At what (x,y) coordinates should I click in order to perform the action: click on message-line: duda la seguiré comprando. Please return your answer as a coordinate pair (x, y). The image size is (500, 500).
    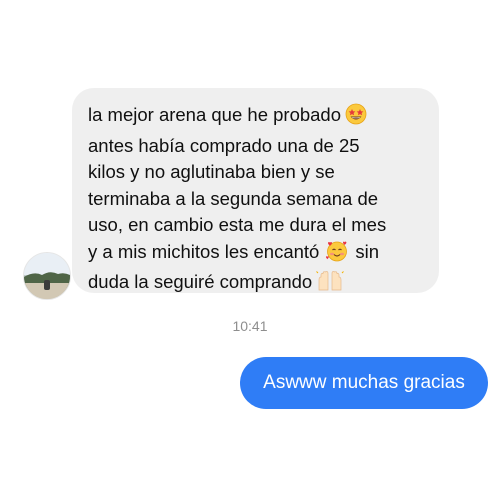
    Looking at the image, I should click on (255, 284).